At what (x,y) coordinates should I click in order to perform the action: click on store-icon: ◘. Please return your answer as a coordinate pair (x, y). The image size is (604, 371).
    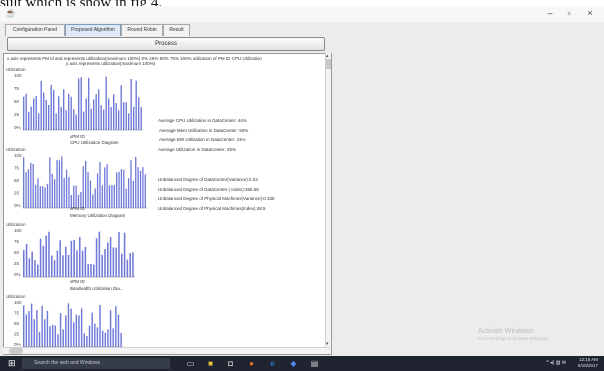
    Looking at the image, I should click on (230, 363).